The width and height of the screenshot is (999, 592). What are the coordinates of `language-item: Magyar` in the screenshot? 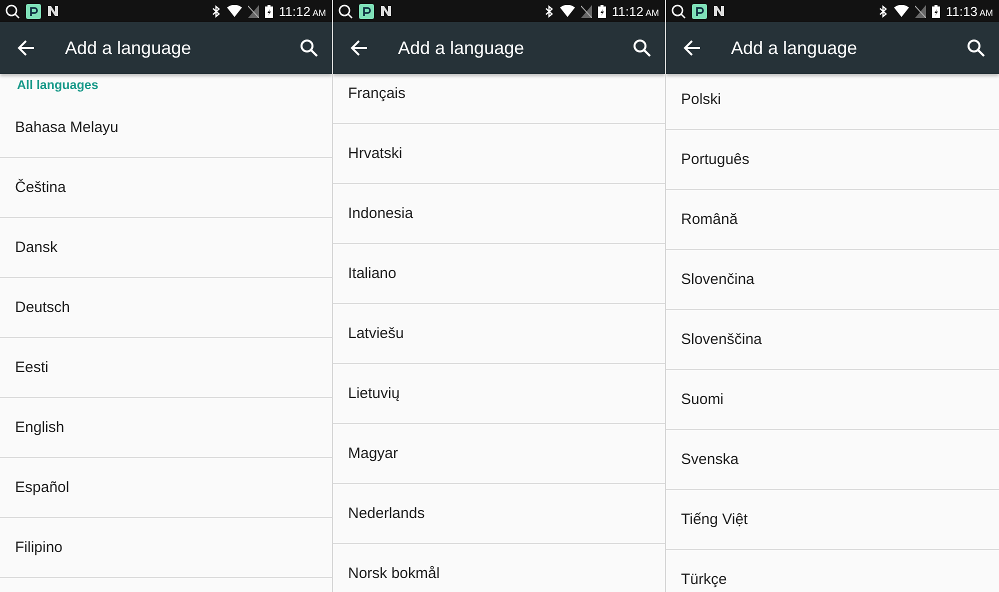 It's located at (499, 454).